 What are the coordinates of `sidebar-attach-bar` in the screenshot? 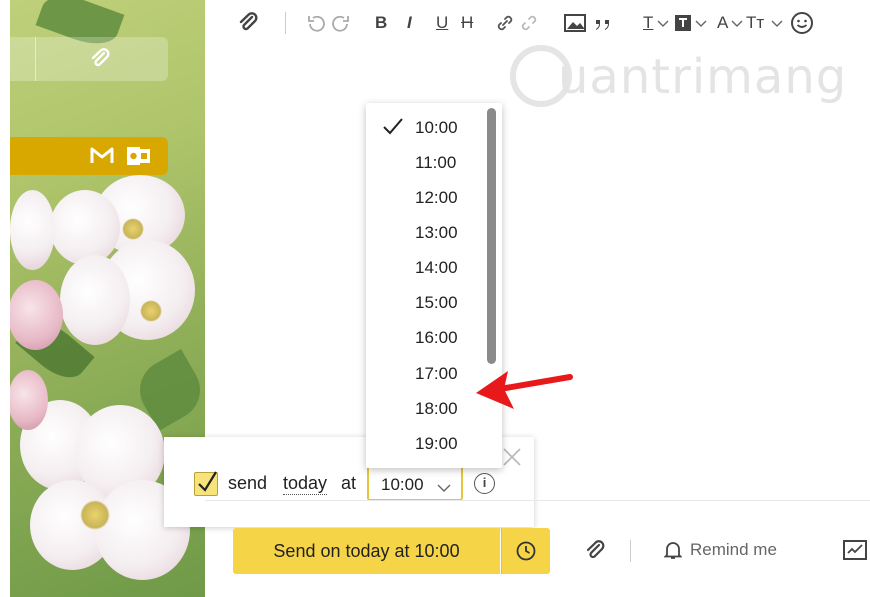 It's located at (89, 59).